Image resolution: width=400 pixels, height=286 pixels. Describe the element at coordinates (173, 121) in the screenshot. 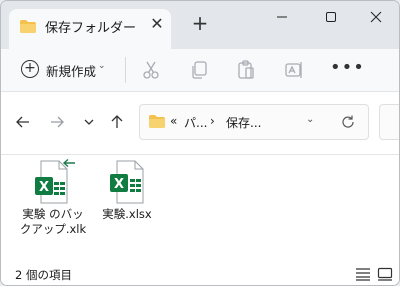

I see `breadcrumb-overflow: «` at that location.